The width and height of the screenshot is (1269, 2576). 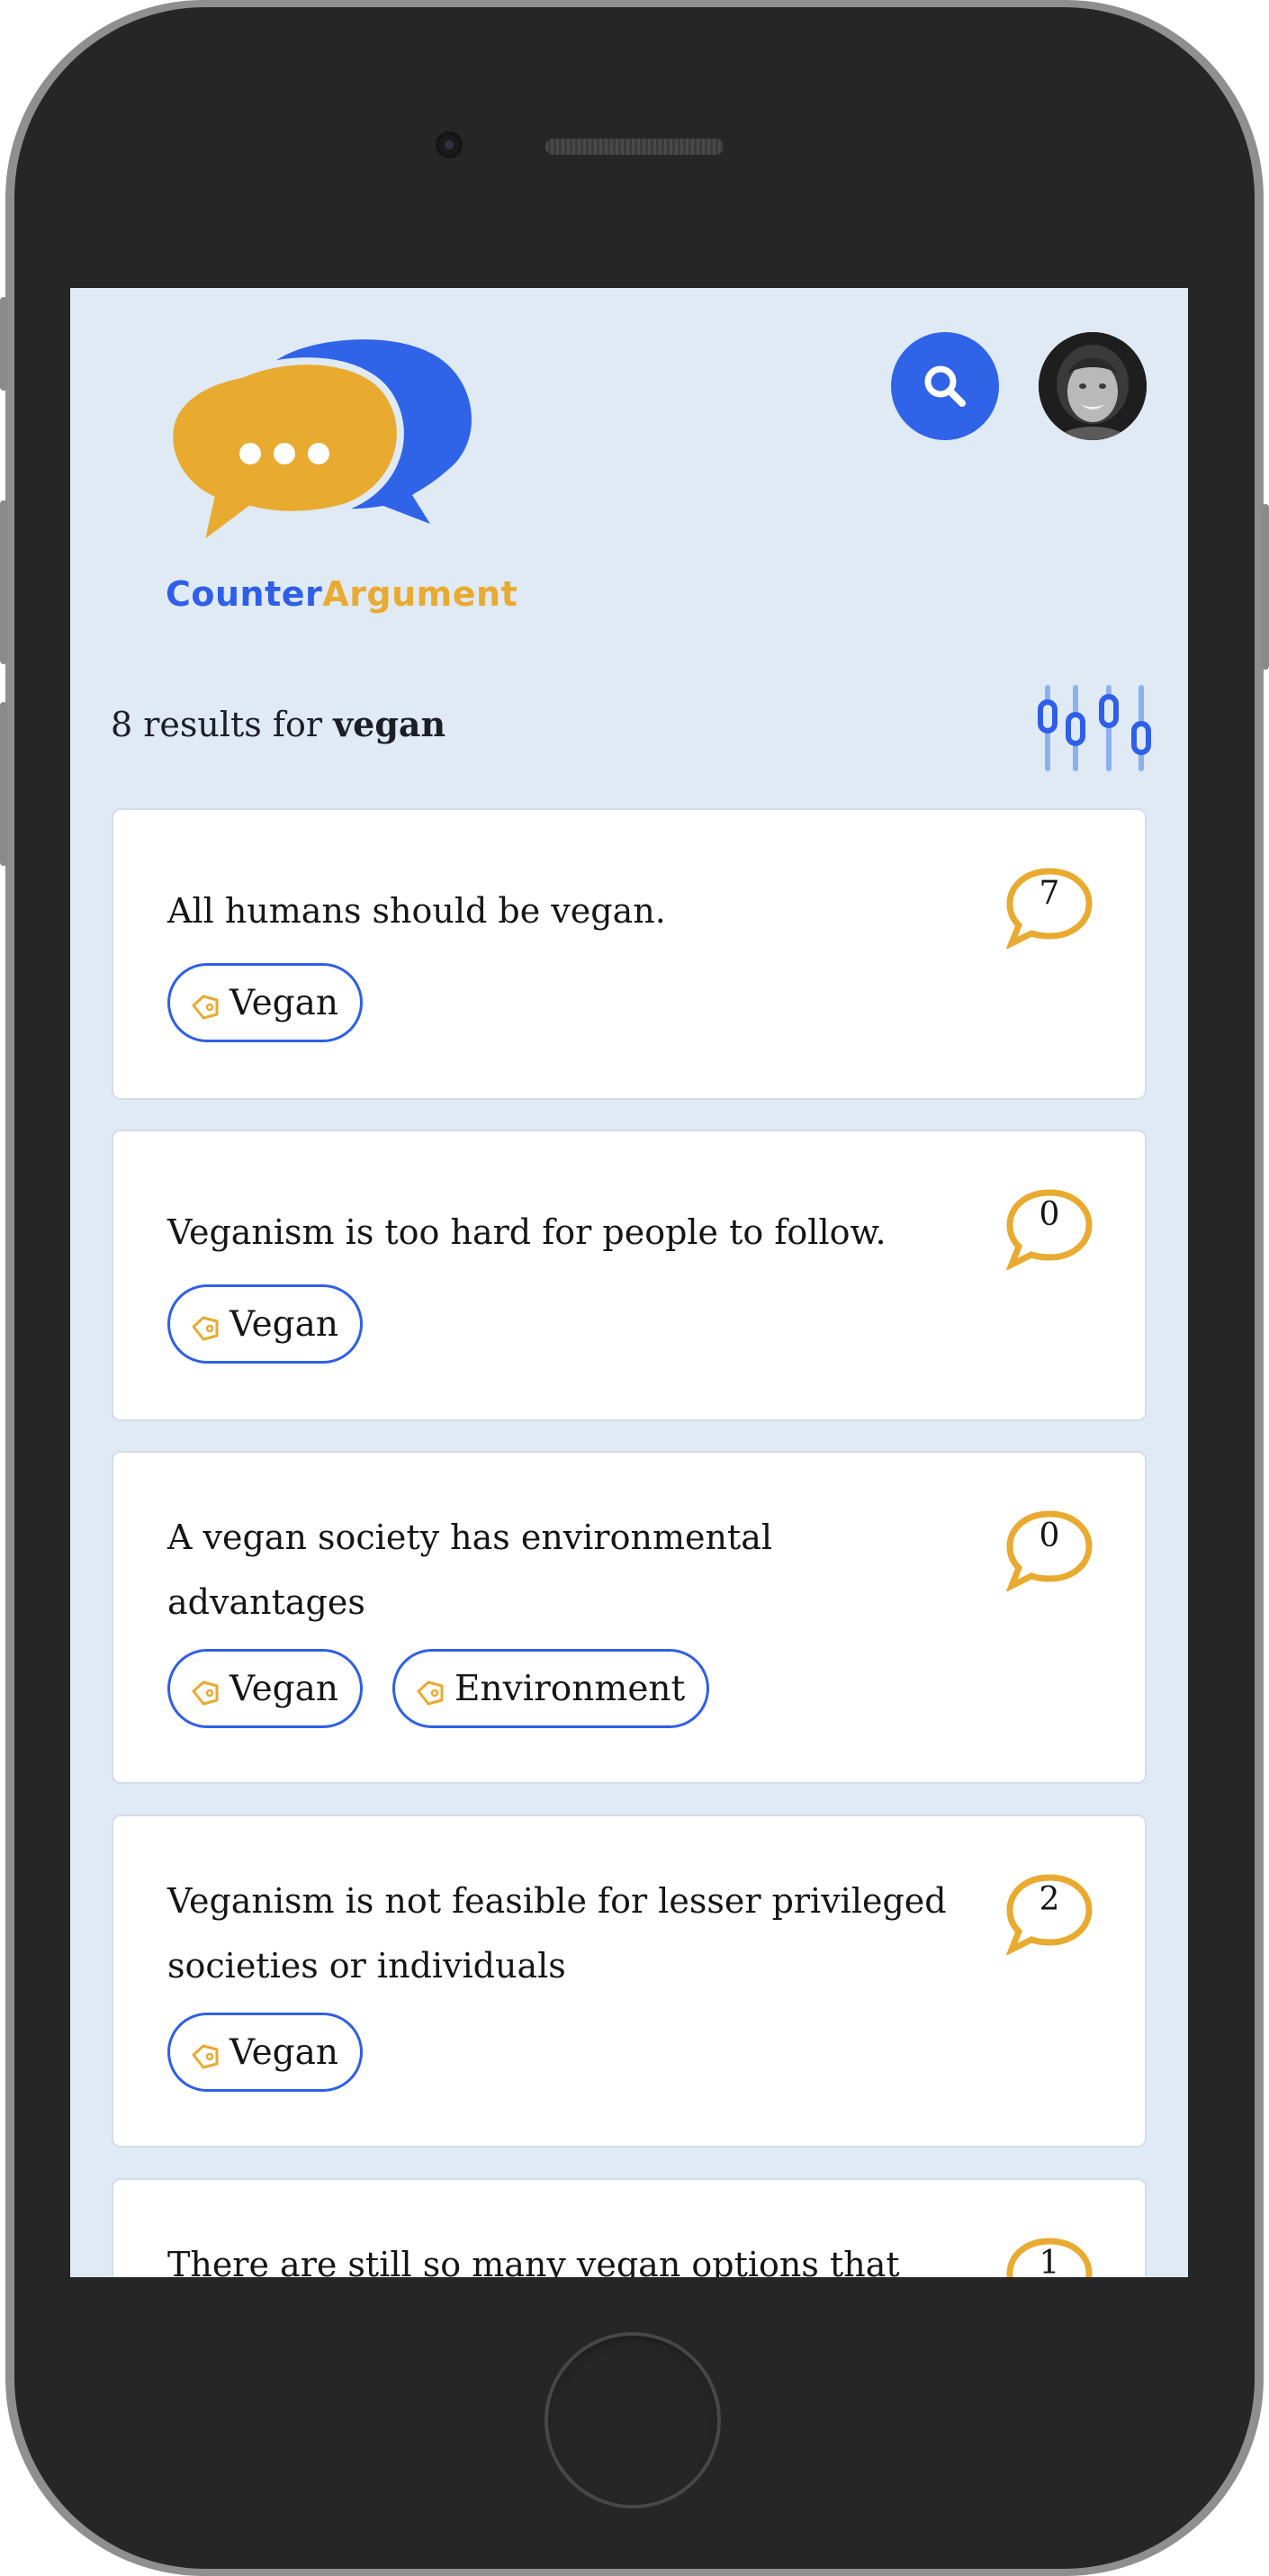 What do you see at coordinates (1049, 1899) in the screenshot?
I see `comment-count-value: 2` at bounding box center [1049, 1899].